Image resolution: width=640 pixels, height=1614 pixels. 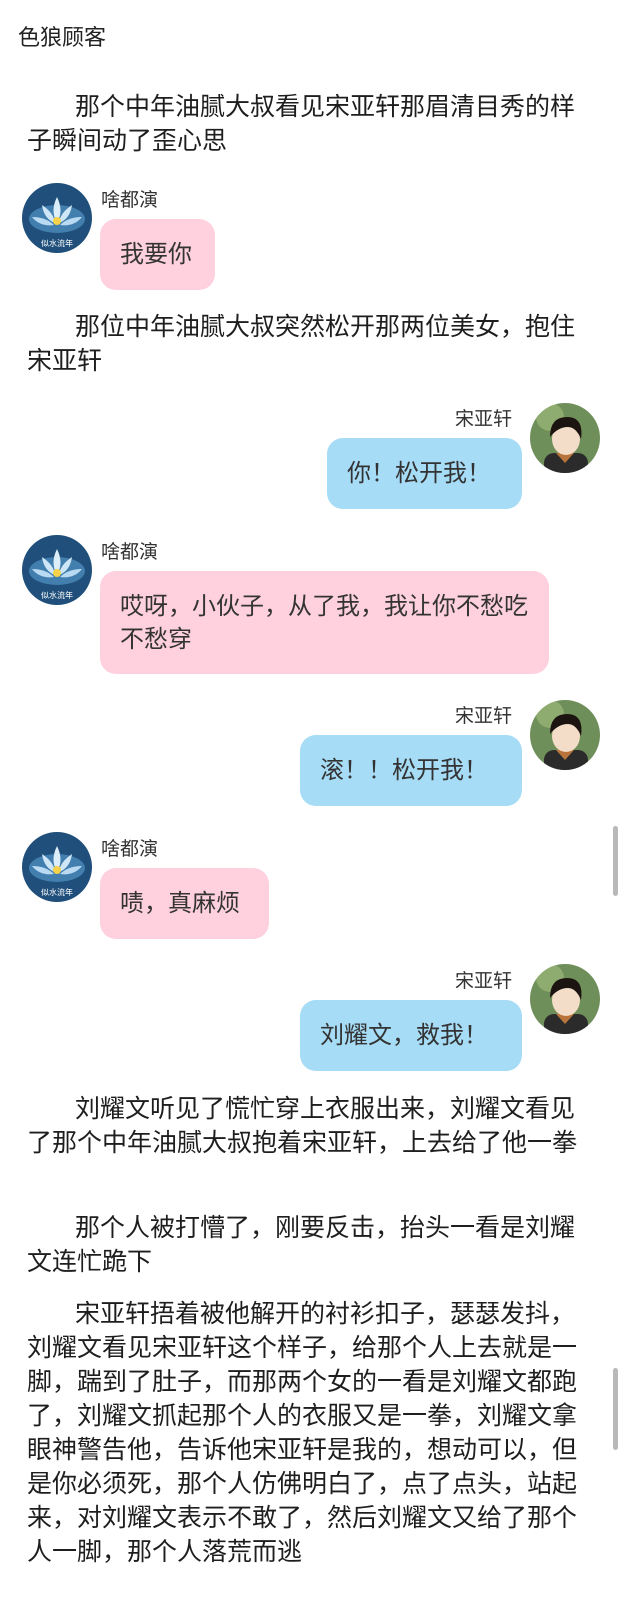 I want to click on message-text: 我要你, so click(x=156, y=254).